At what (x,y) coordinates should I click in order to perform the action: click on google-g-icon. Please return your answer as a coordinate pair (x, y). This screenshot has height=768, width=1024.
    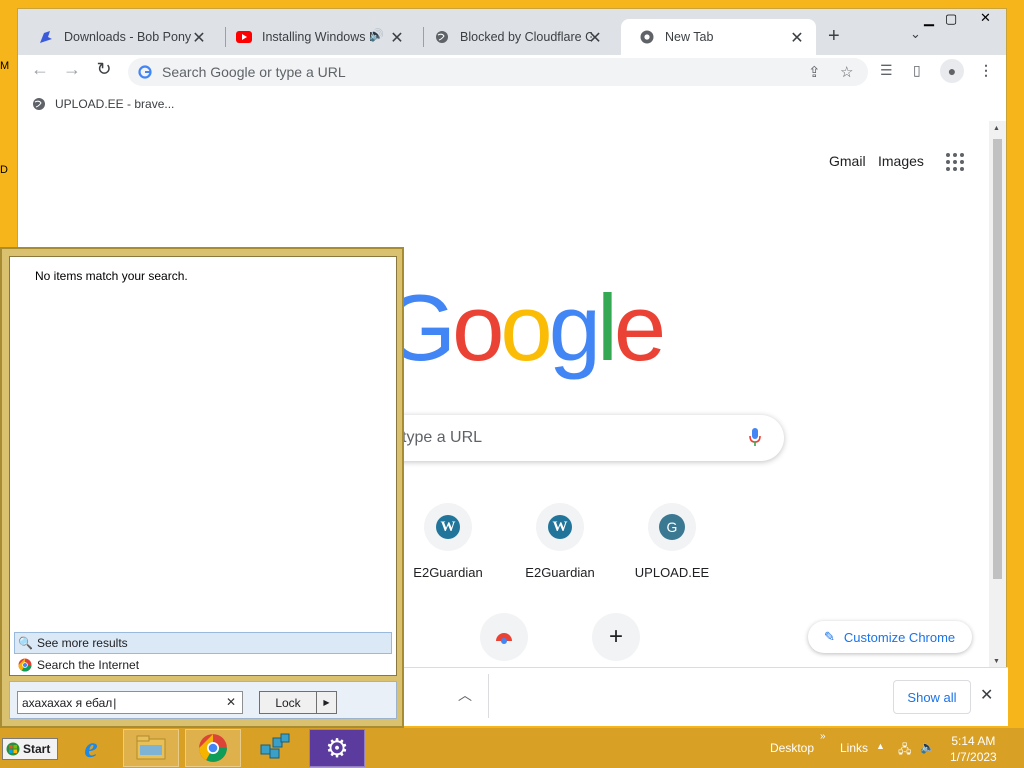
    Looking at the image, I should click on (145, 72).